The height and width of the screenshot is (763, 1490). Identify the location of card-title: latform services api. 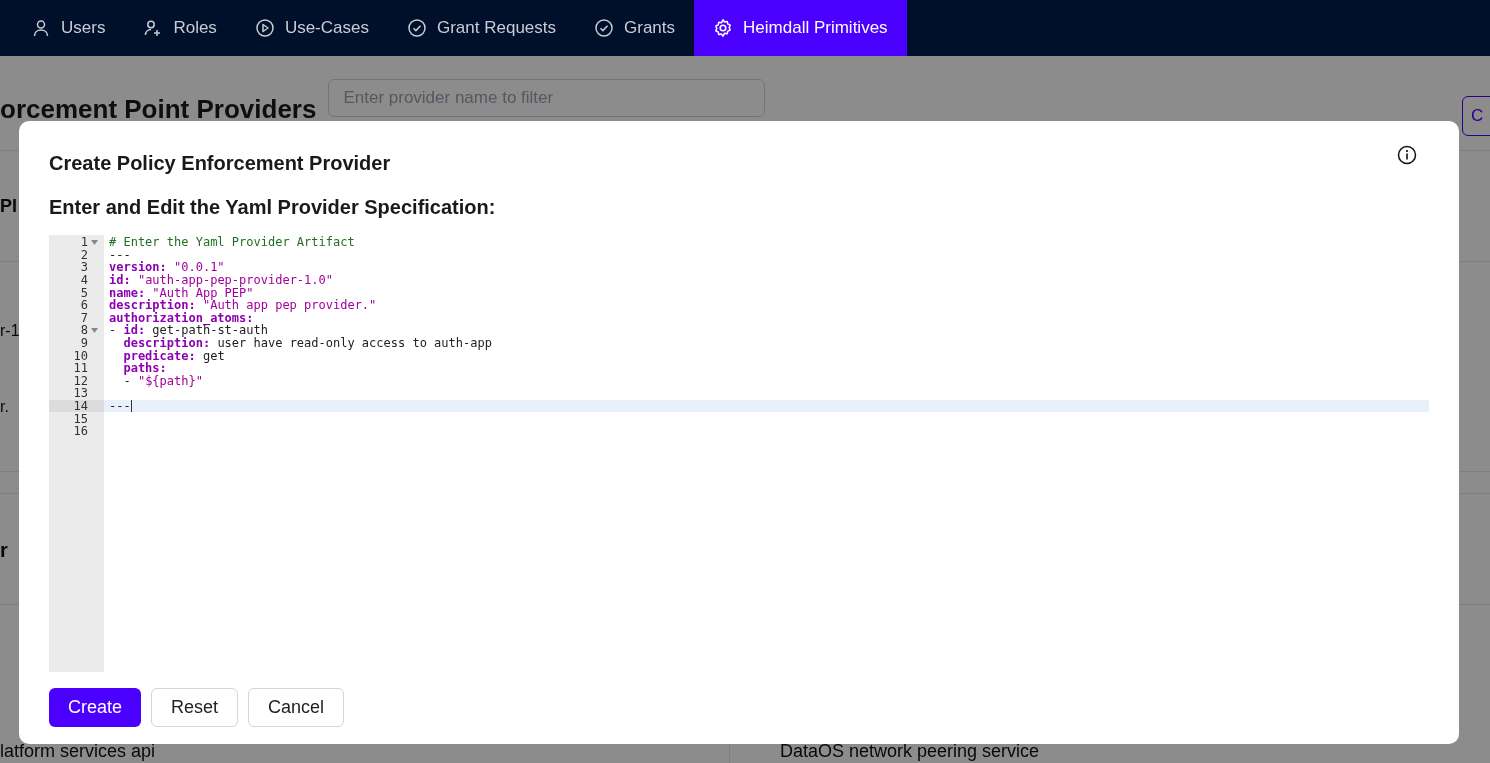
(78, 751).